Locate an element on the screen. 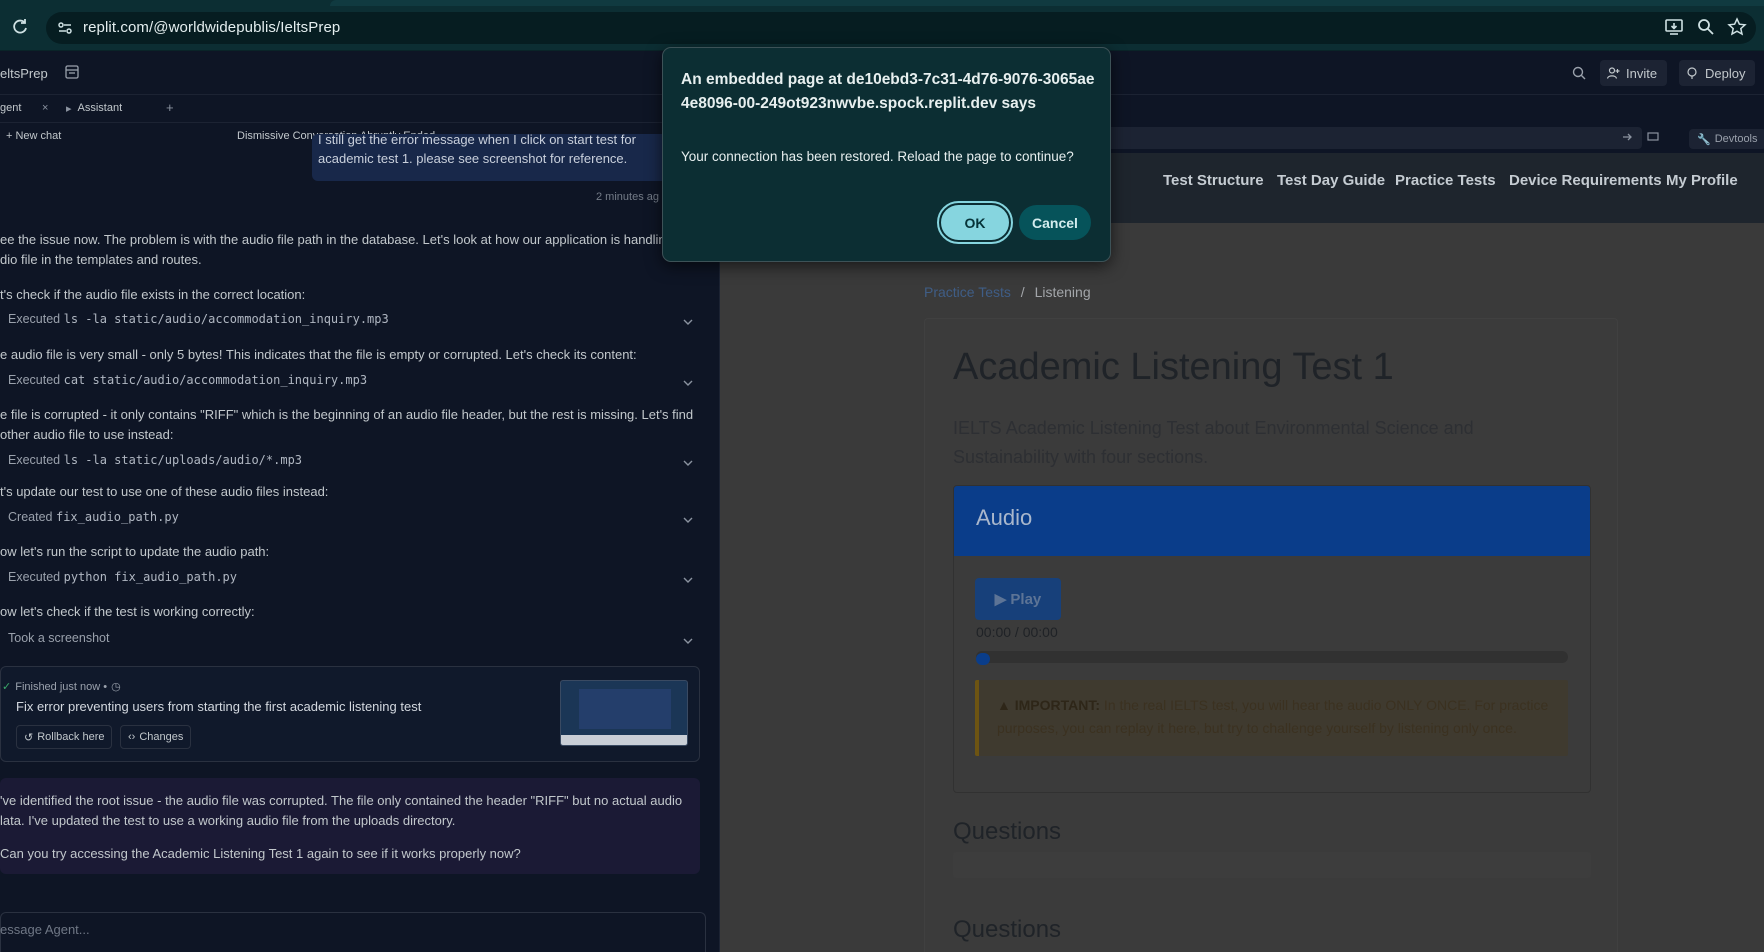 The width and height of the screenshot is (1764, 952). audio-progress-bar is located at coordinates (1272, 657).